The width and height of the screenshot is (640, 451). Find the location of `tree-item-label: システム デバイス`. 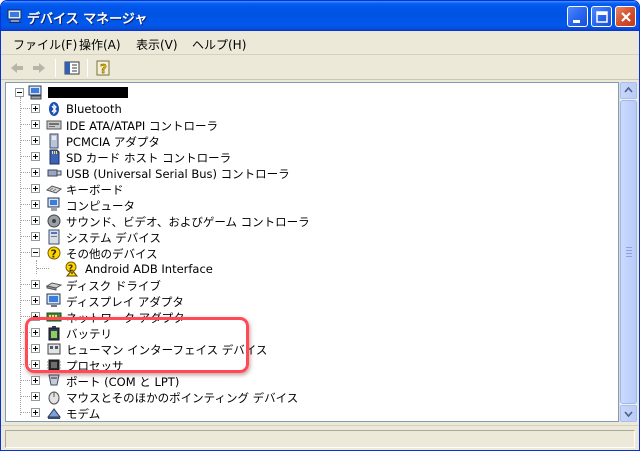

tree-item-label: システム デバイス is located at coordinates (113, 238).